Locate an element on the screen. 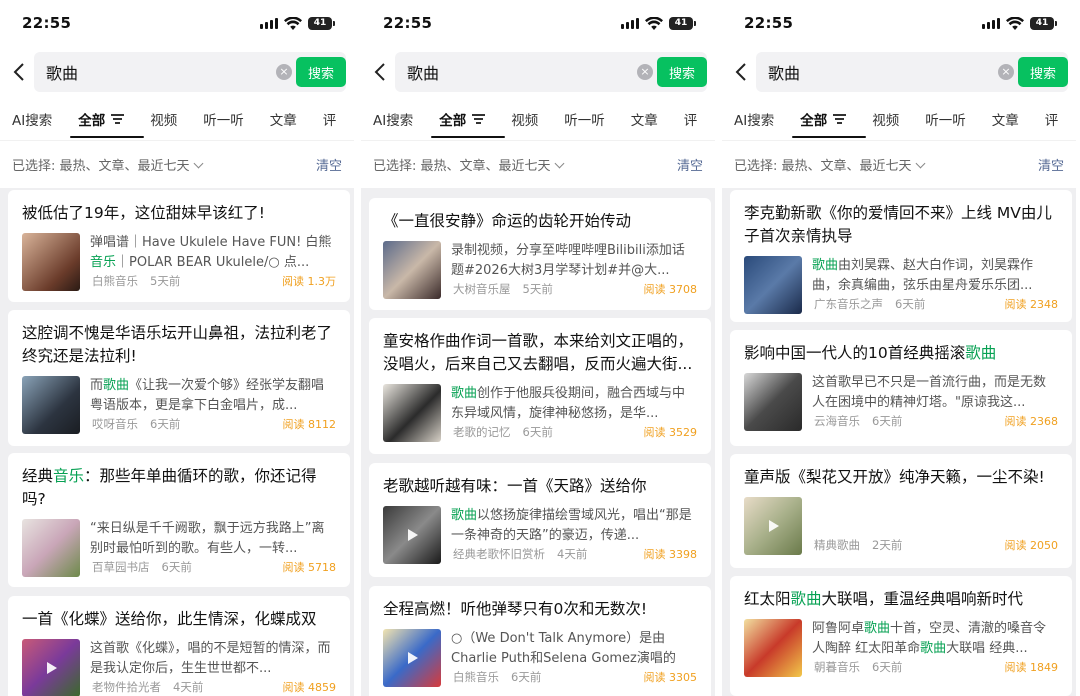  title-part: 大联唱，重温经典唱响新时代 is located at coordinates (922, 599).